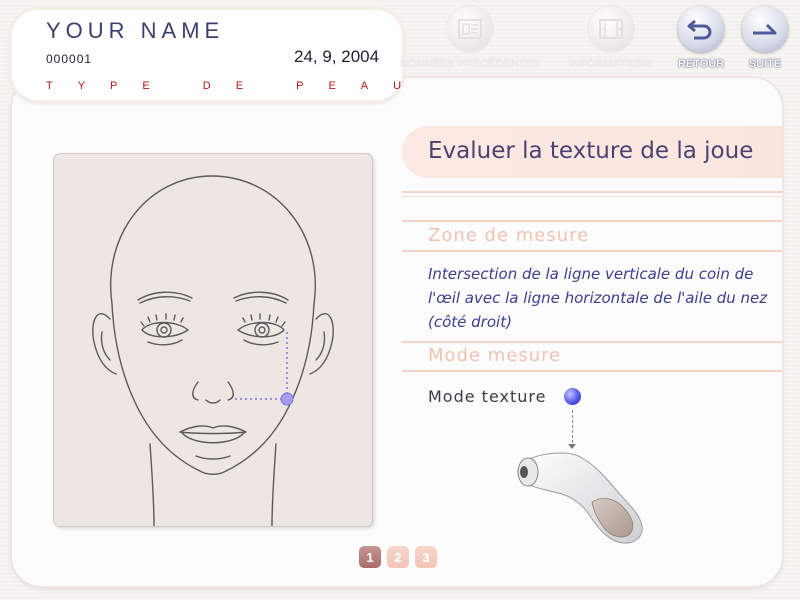  I want to click on pointer-line, so click(572, 429).